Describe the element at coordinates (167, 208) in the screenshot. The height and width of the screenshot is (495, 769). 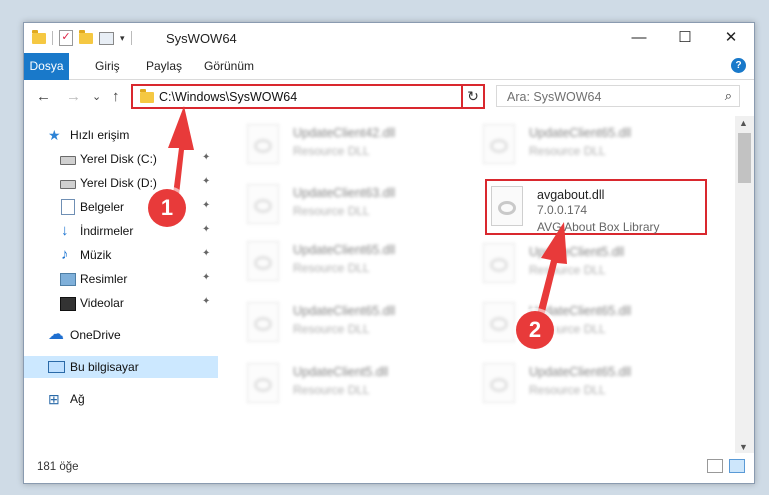
I see `step-badge-1: 1` at that location.